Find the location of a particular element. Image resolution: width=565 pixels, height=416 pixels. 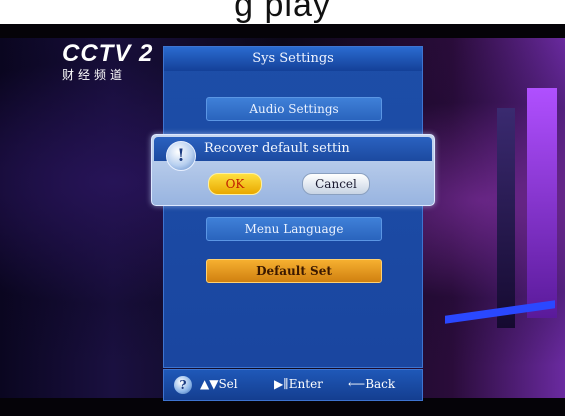

panel-title: Sys Settings is located at coordinates (293, 59).